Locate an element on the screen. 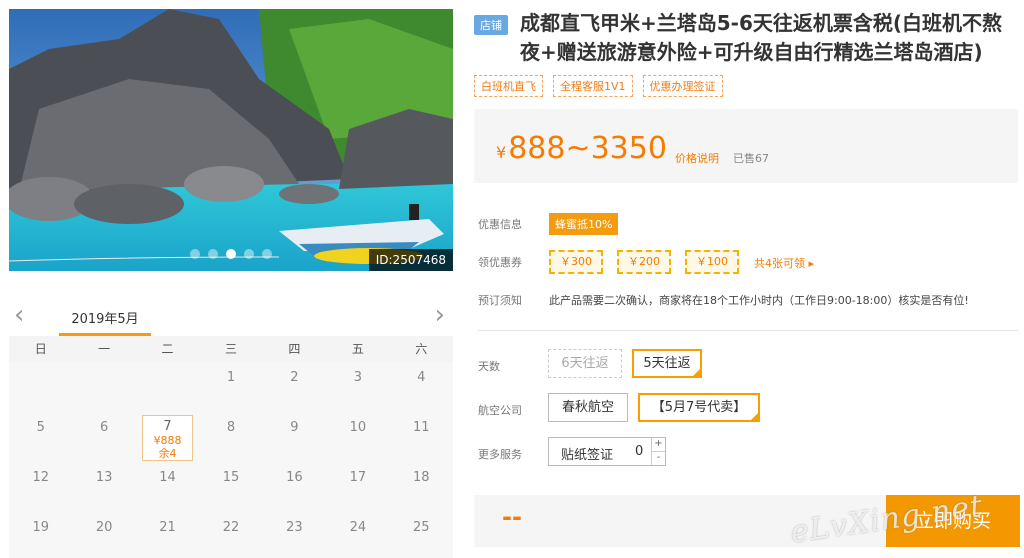  visa-service-name: 贴纸签证 is located at coordinates (587, 455).